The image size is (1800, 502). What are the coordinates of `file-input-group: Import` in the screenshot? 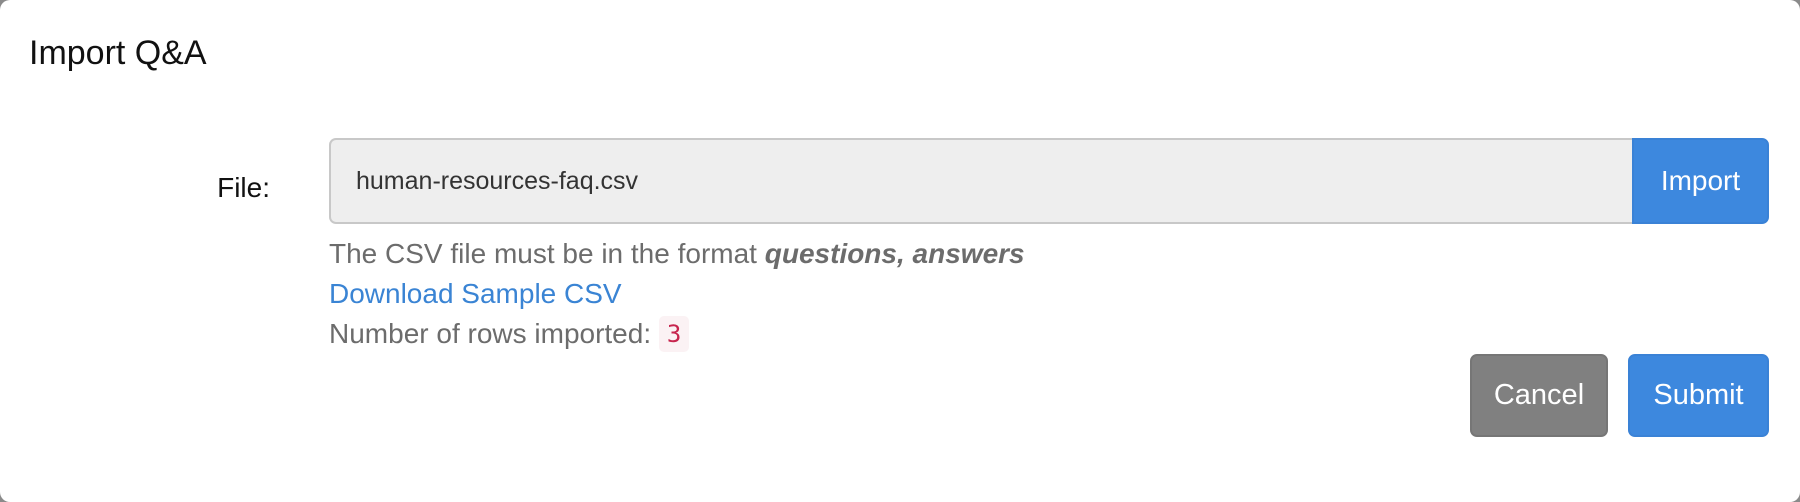 It's located at (1049, 181).